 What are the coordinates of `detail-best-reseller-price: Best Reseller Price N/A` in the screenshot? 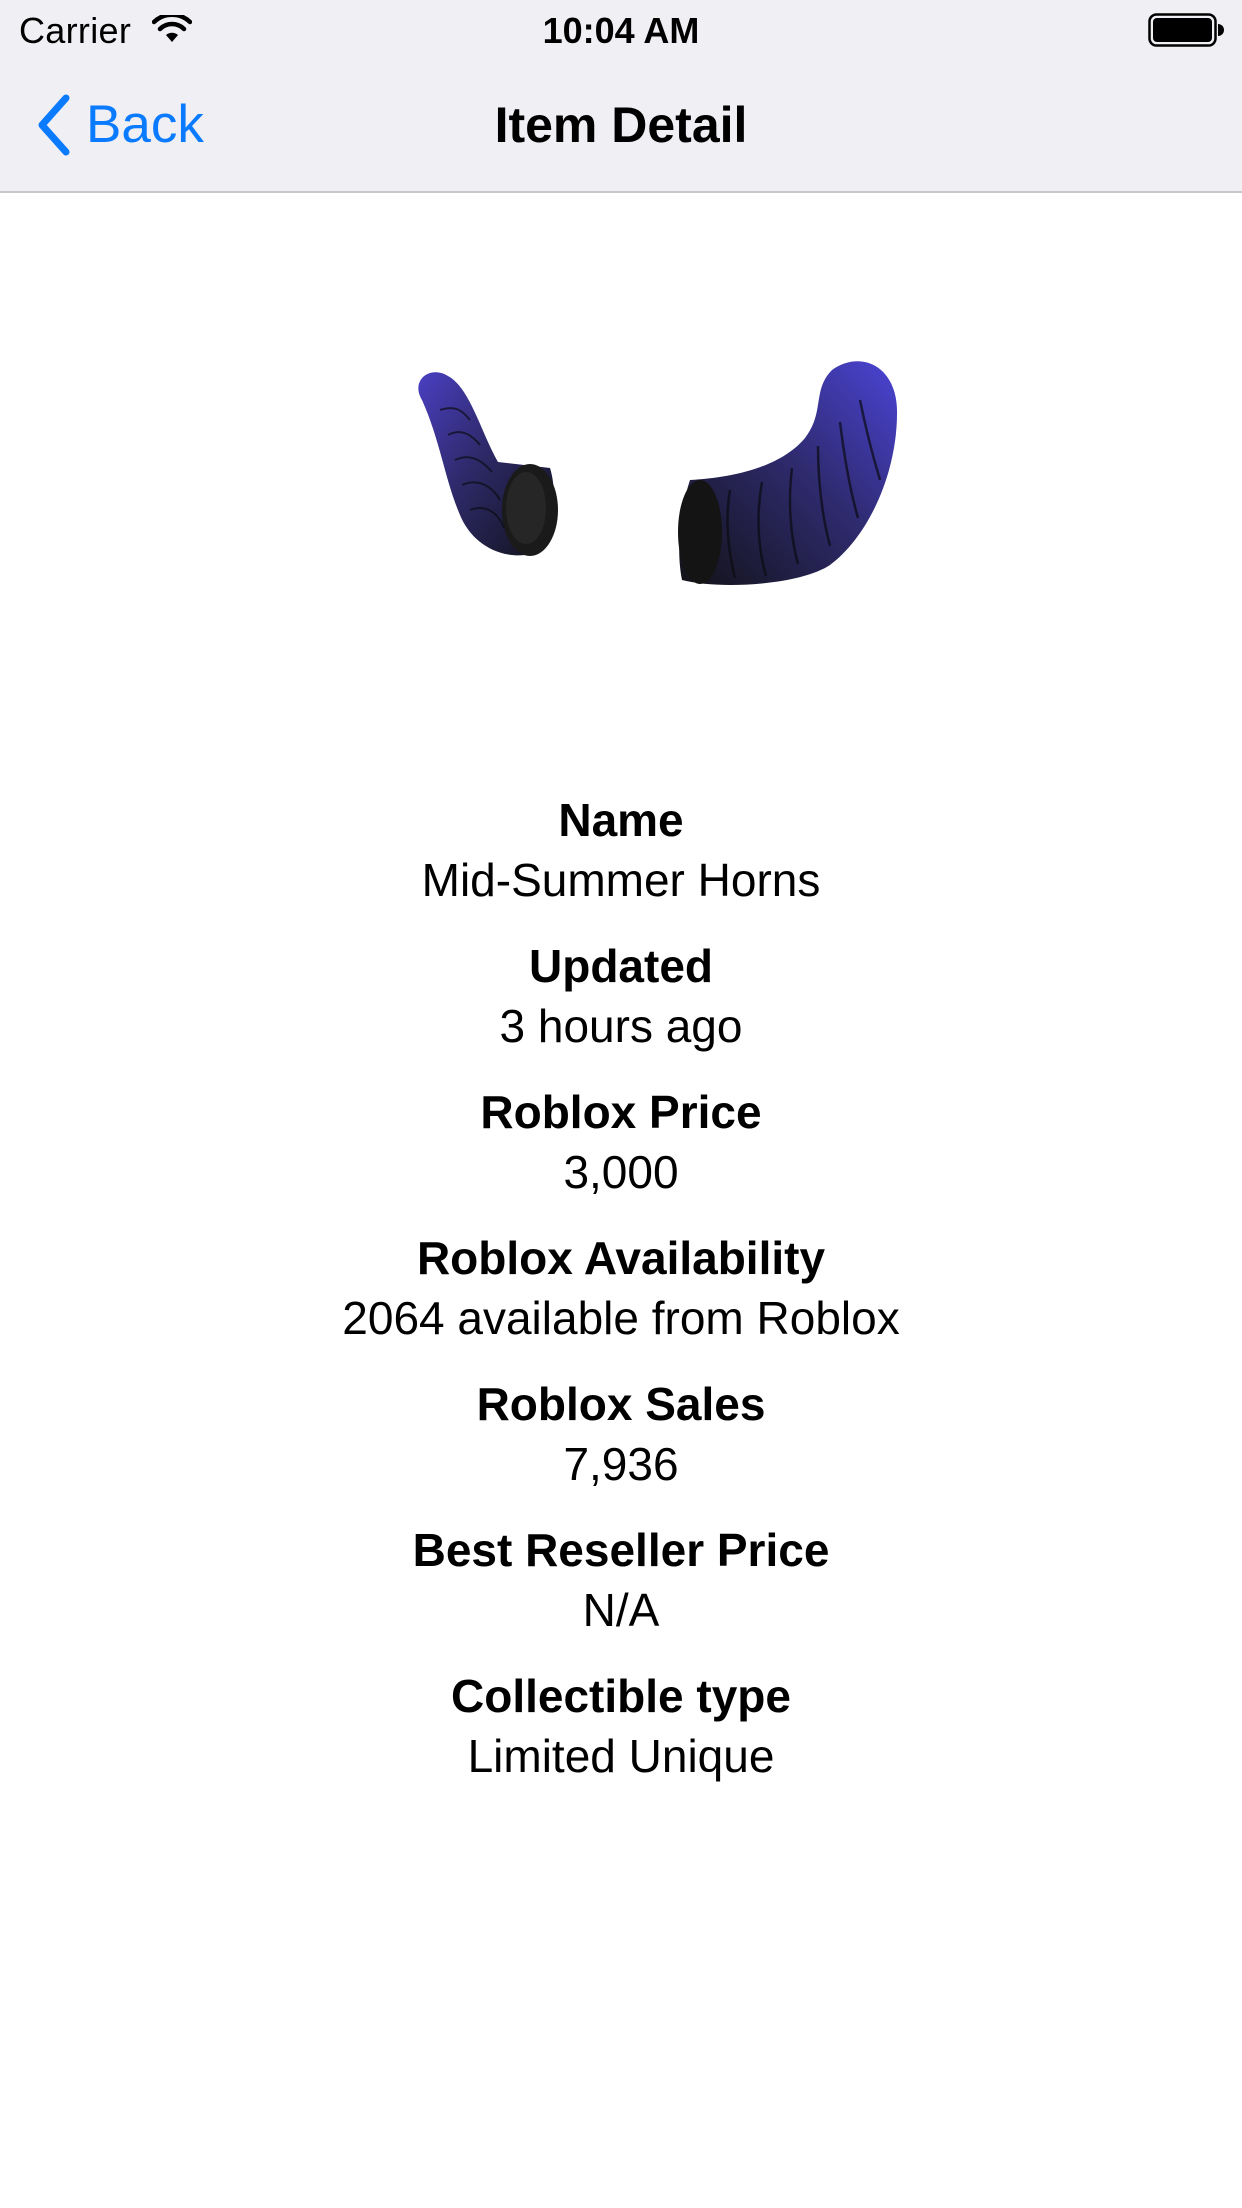 It's located at (621, 1593).